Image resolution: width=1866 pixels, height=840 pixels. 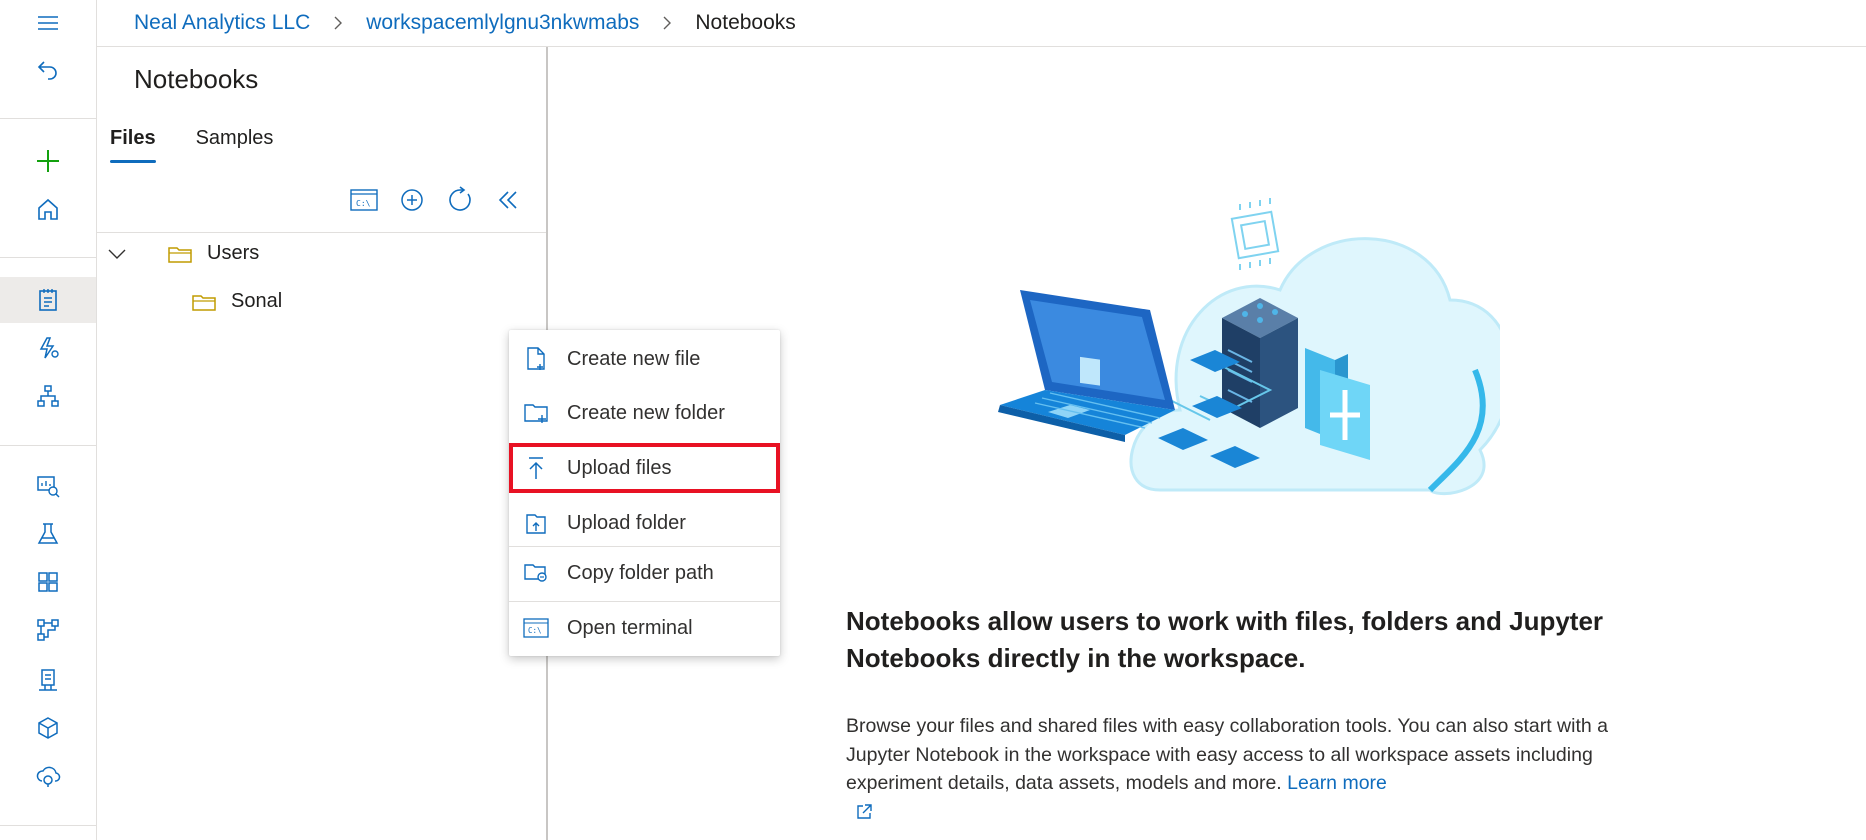 I want to click on learn-more-link: Learn more, so click(x=1337, y=783).